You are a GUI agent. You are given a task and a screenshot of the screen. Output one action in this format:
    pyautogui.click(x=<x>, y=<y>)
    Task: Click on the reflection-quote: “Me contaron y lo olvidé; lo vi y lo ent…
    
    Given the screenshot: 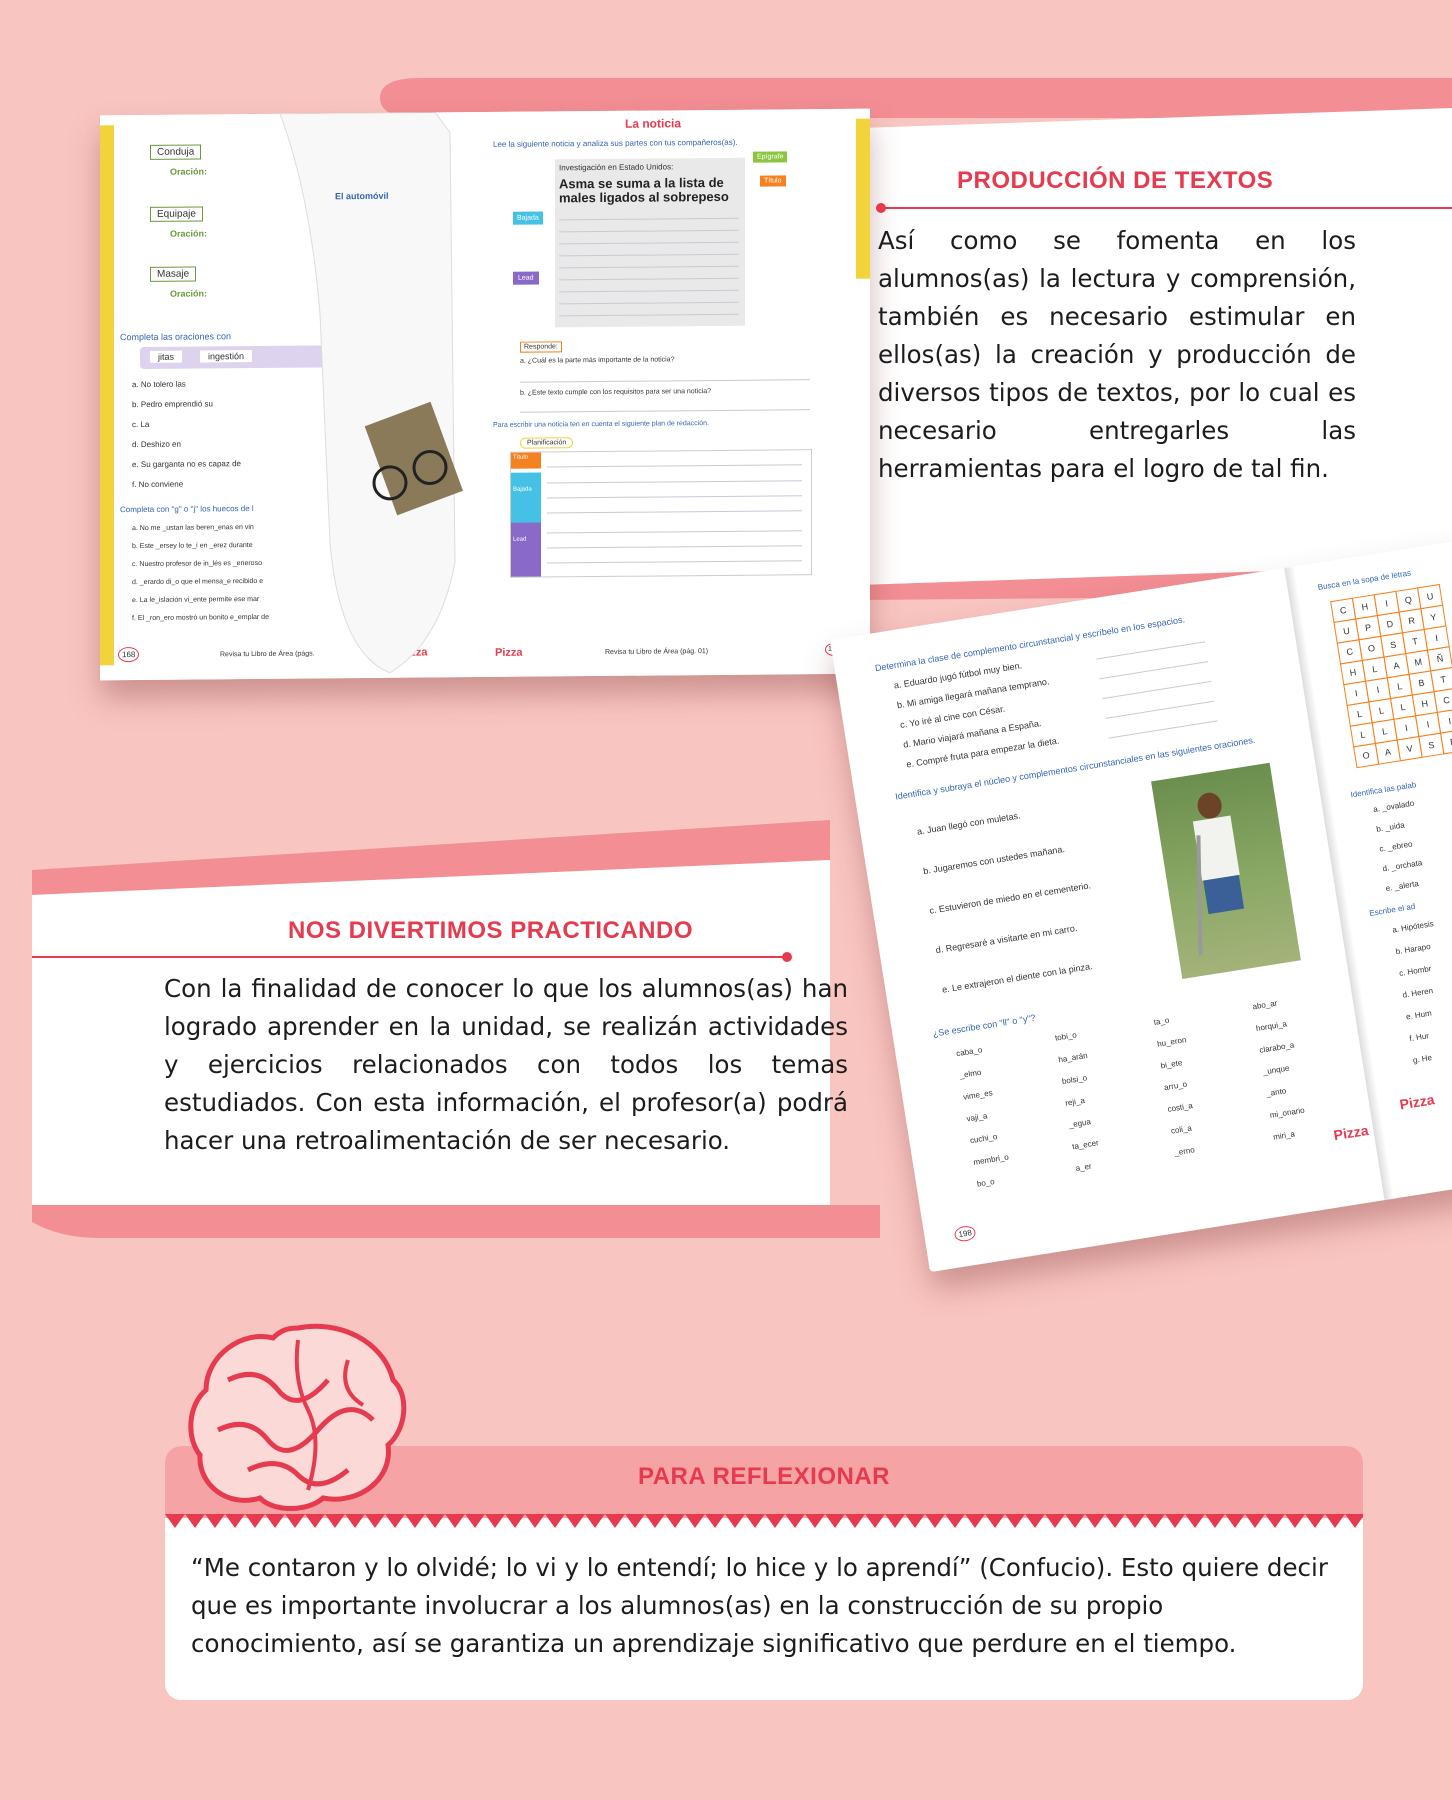 What is the action you would take?
    pyautogui.click(x=759, y=1605)
    